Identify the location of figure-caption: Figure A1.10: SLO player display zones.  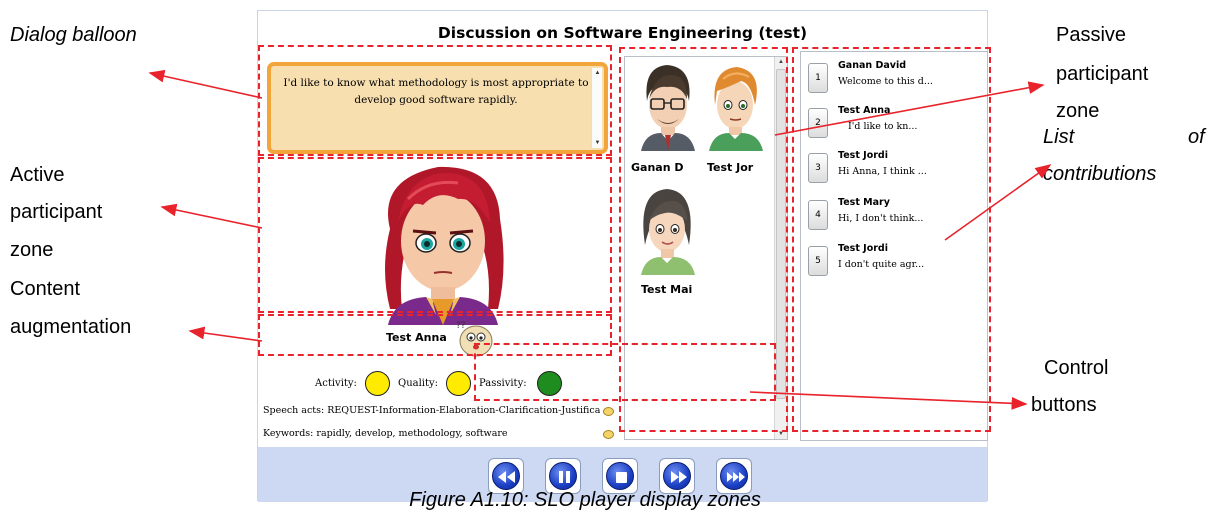
(585, 500).